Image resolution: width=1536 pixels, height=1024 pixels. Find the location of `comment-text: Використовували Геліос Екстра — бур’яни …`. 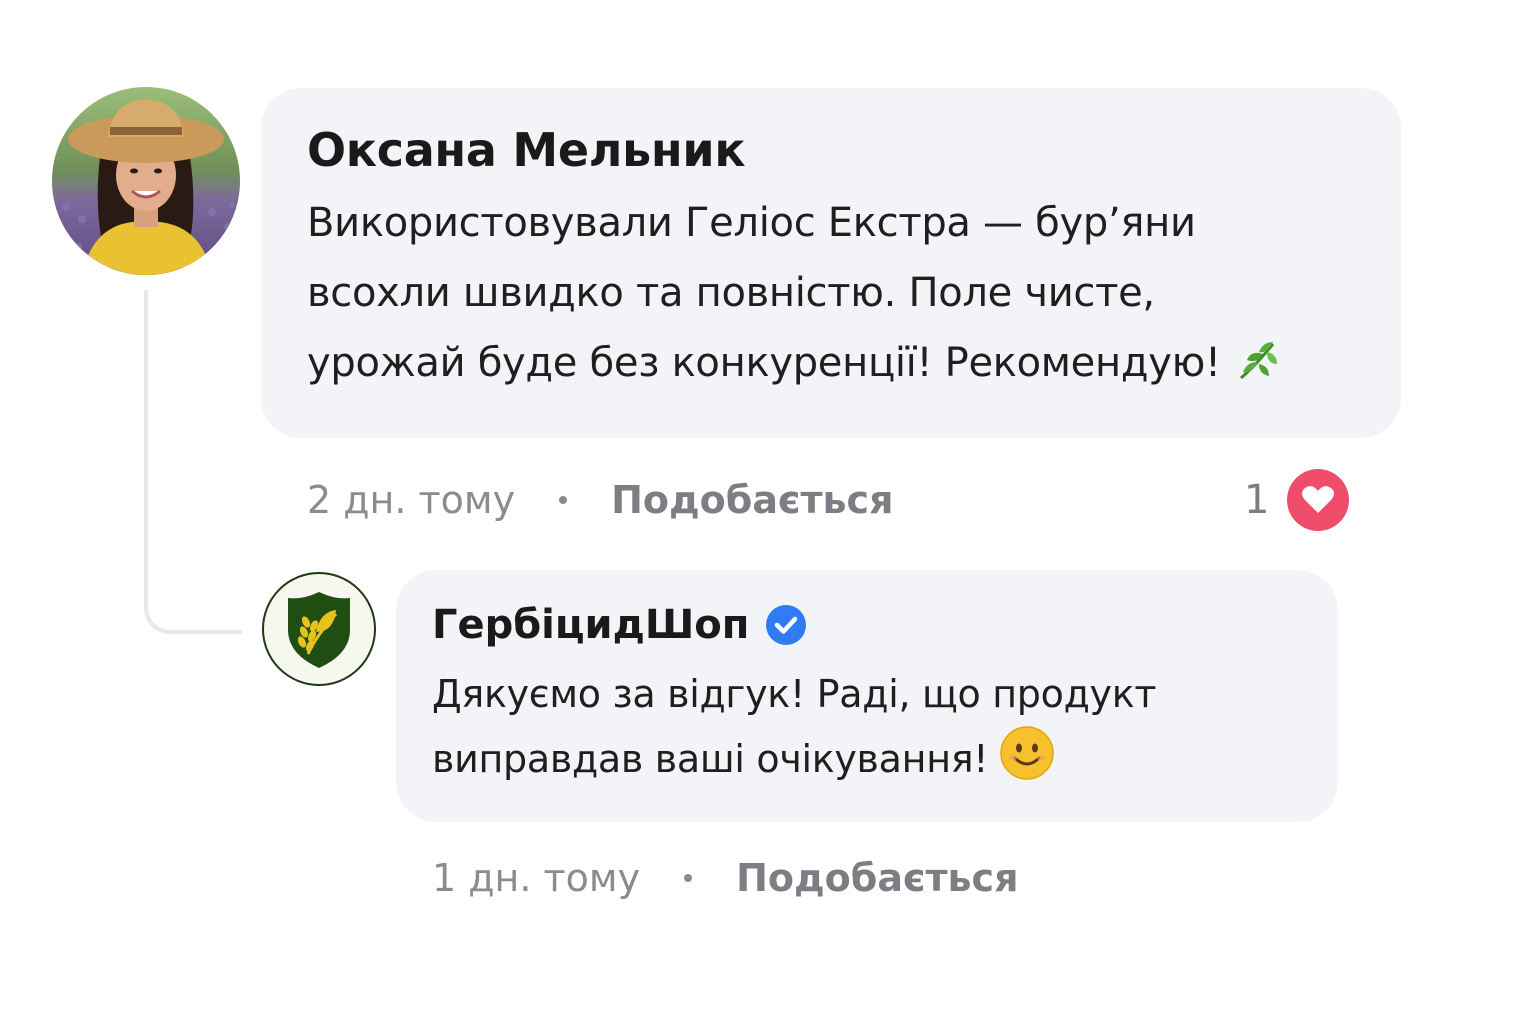

comment-text: Використовували Геліос Екстра — бур’яни … is located at coordinates (834, 293).